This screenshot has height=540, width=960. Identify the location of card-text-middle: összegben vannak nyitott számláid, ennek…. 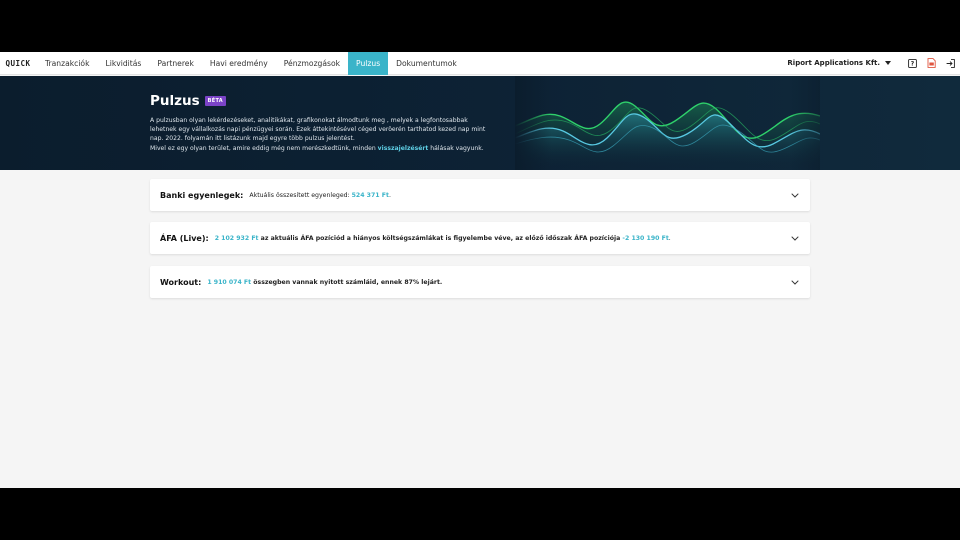
(347, 282).